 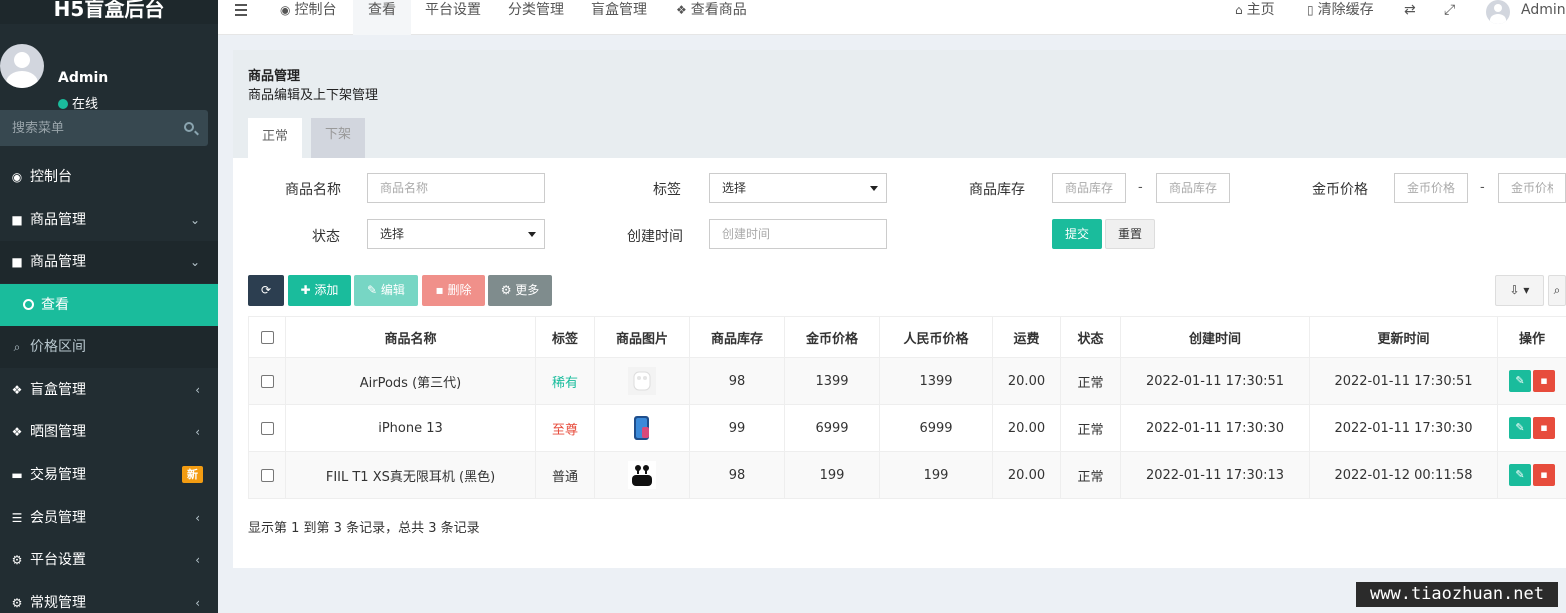 What do you see at coordinates (109, 347) in the screenshot?
I see `sidebar-item-price-range: ⌕ 价格区间` at bounding box center [109, 347].